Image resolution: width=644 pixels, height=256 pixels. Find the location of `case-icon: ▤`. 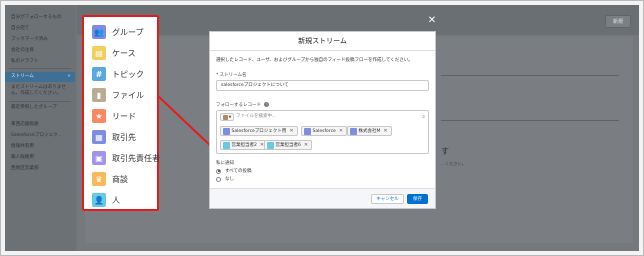

case-icon: ▤ is located at coordinates (99, 53).